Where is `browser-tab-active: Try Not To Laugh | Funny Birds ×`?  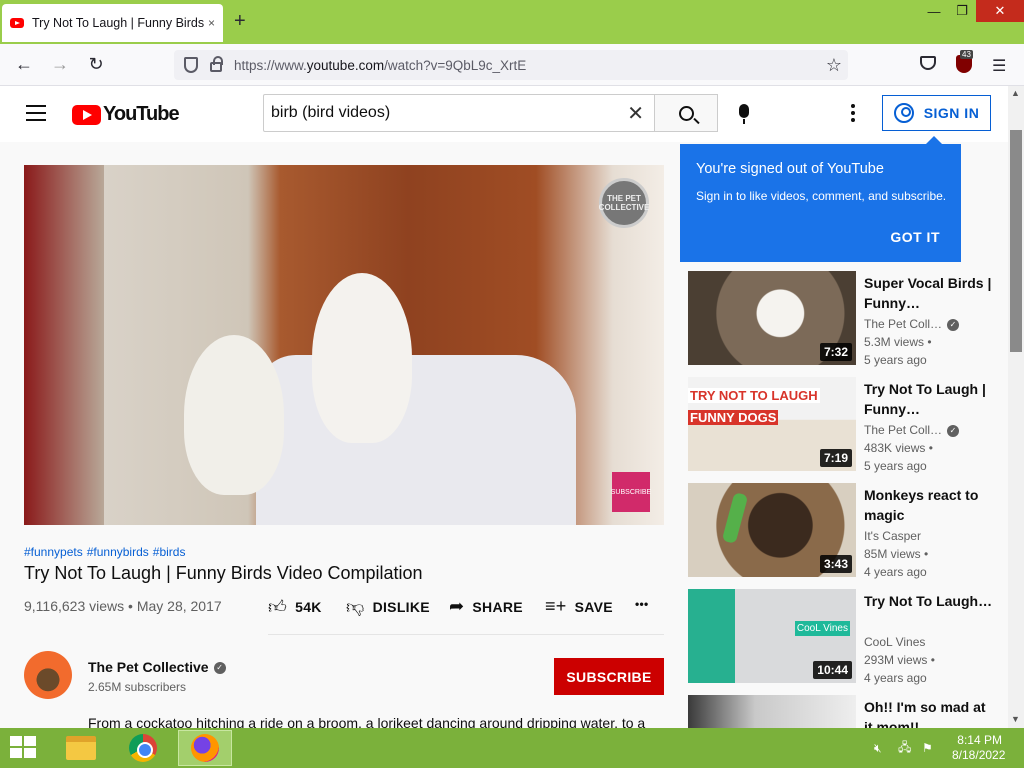
browser-tab-active: Try Not To Laugh | Funny Birds × is located at coordinates (112, 23).